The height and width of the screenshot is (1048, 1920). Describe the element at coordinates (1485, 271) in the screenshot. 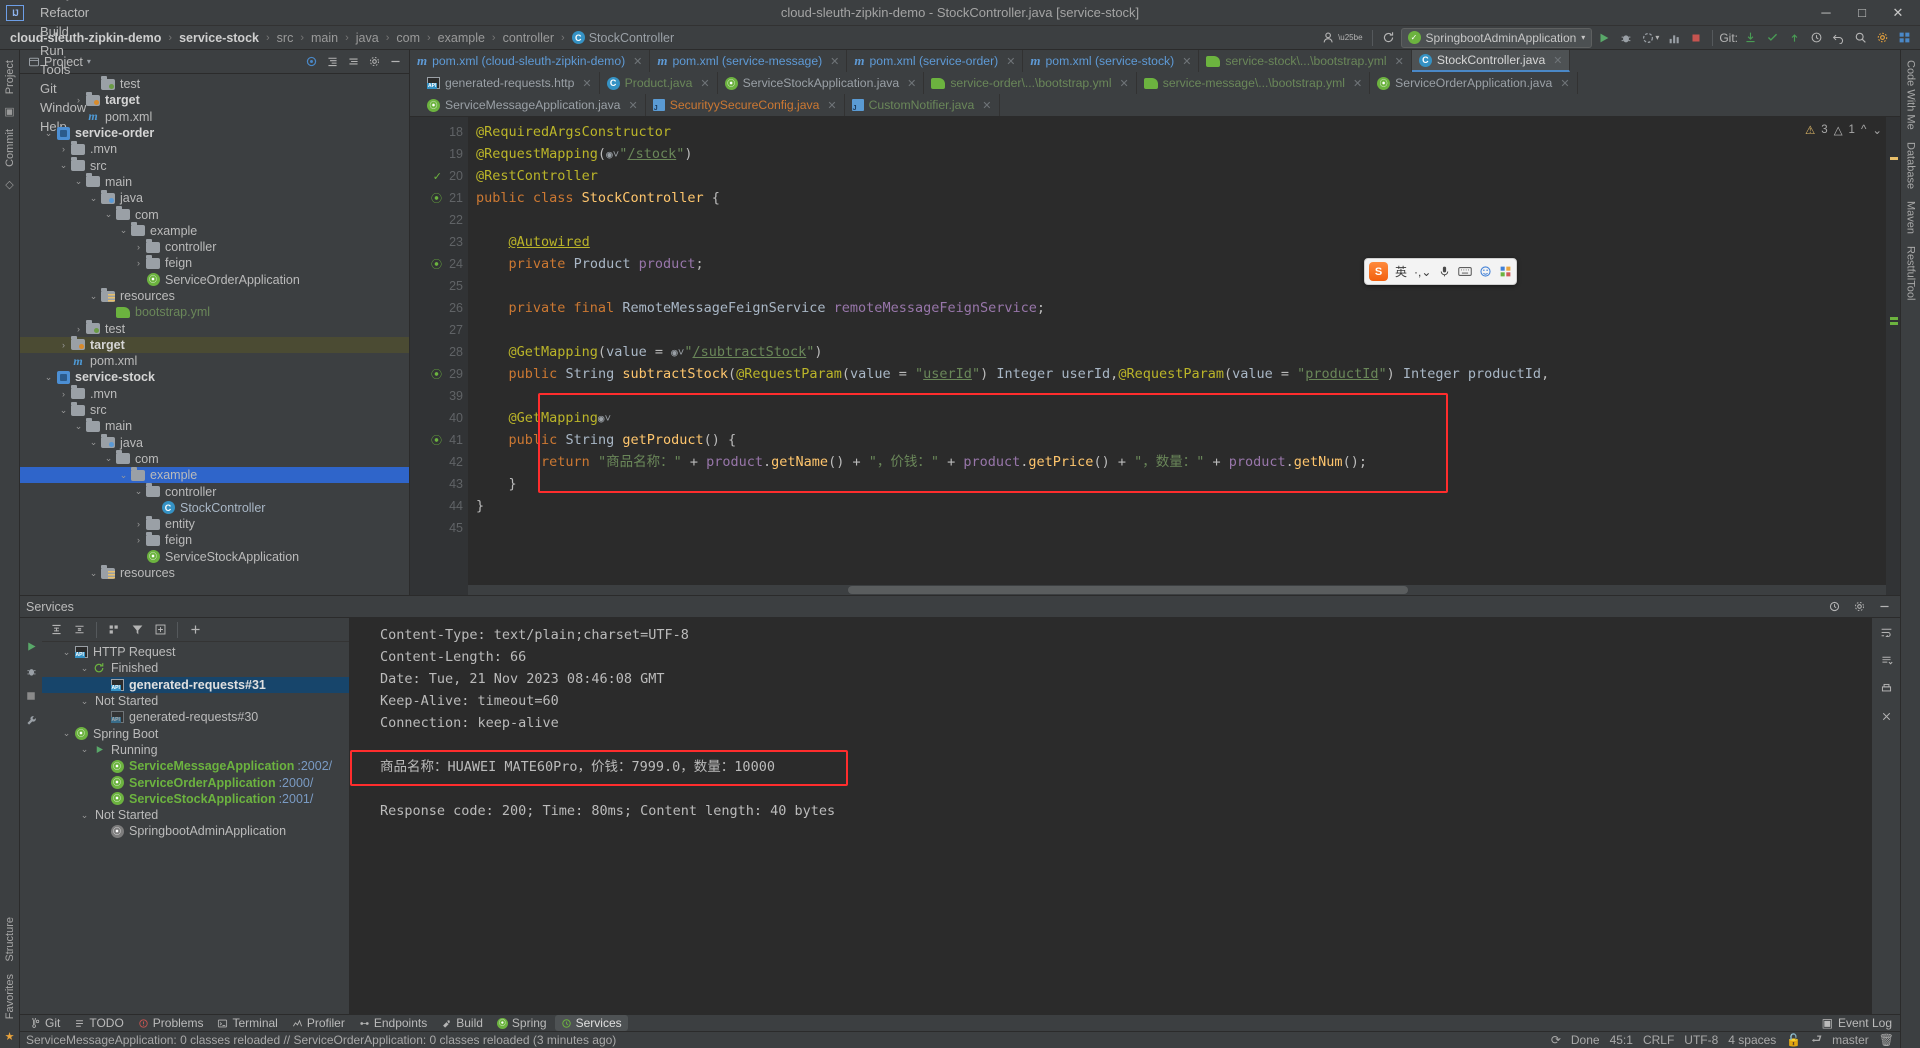

I see `ime-emoji-icon` at that location.